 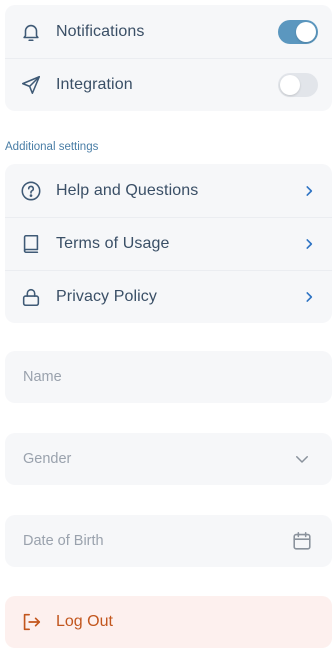 What do you see at coordinates (168, 31) in the screenshot?
I see `notifications-row: Notifications` at bounding box center [168, 31].